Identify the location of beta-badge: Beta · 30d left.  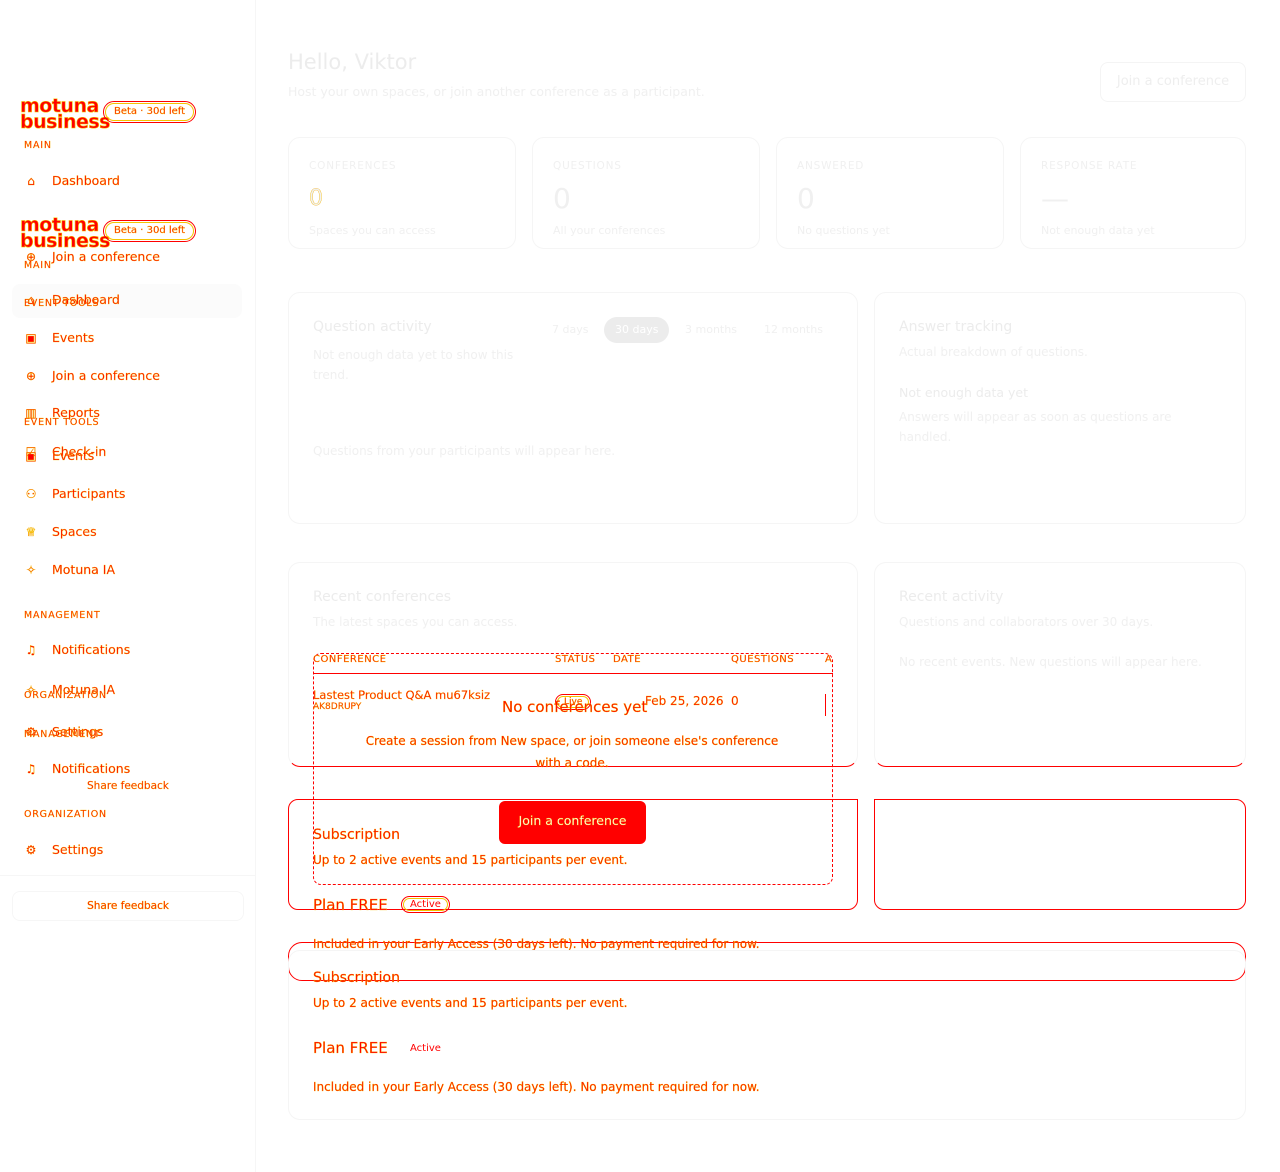
(150, 112).